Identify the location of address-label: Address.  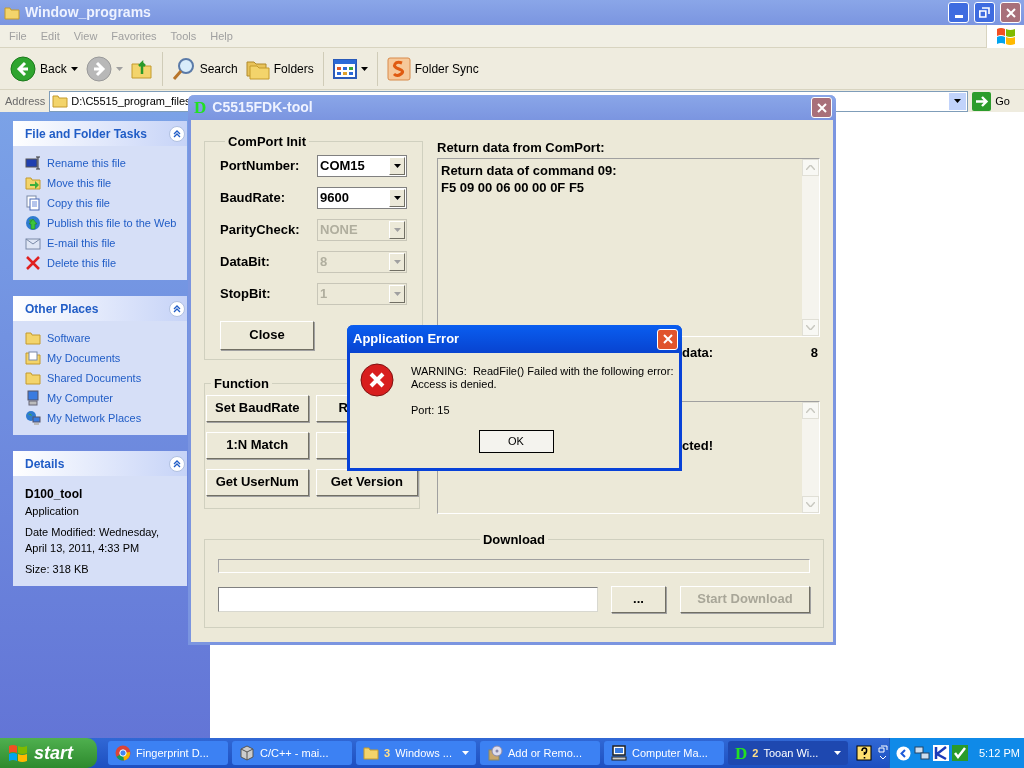
(25, 101).